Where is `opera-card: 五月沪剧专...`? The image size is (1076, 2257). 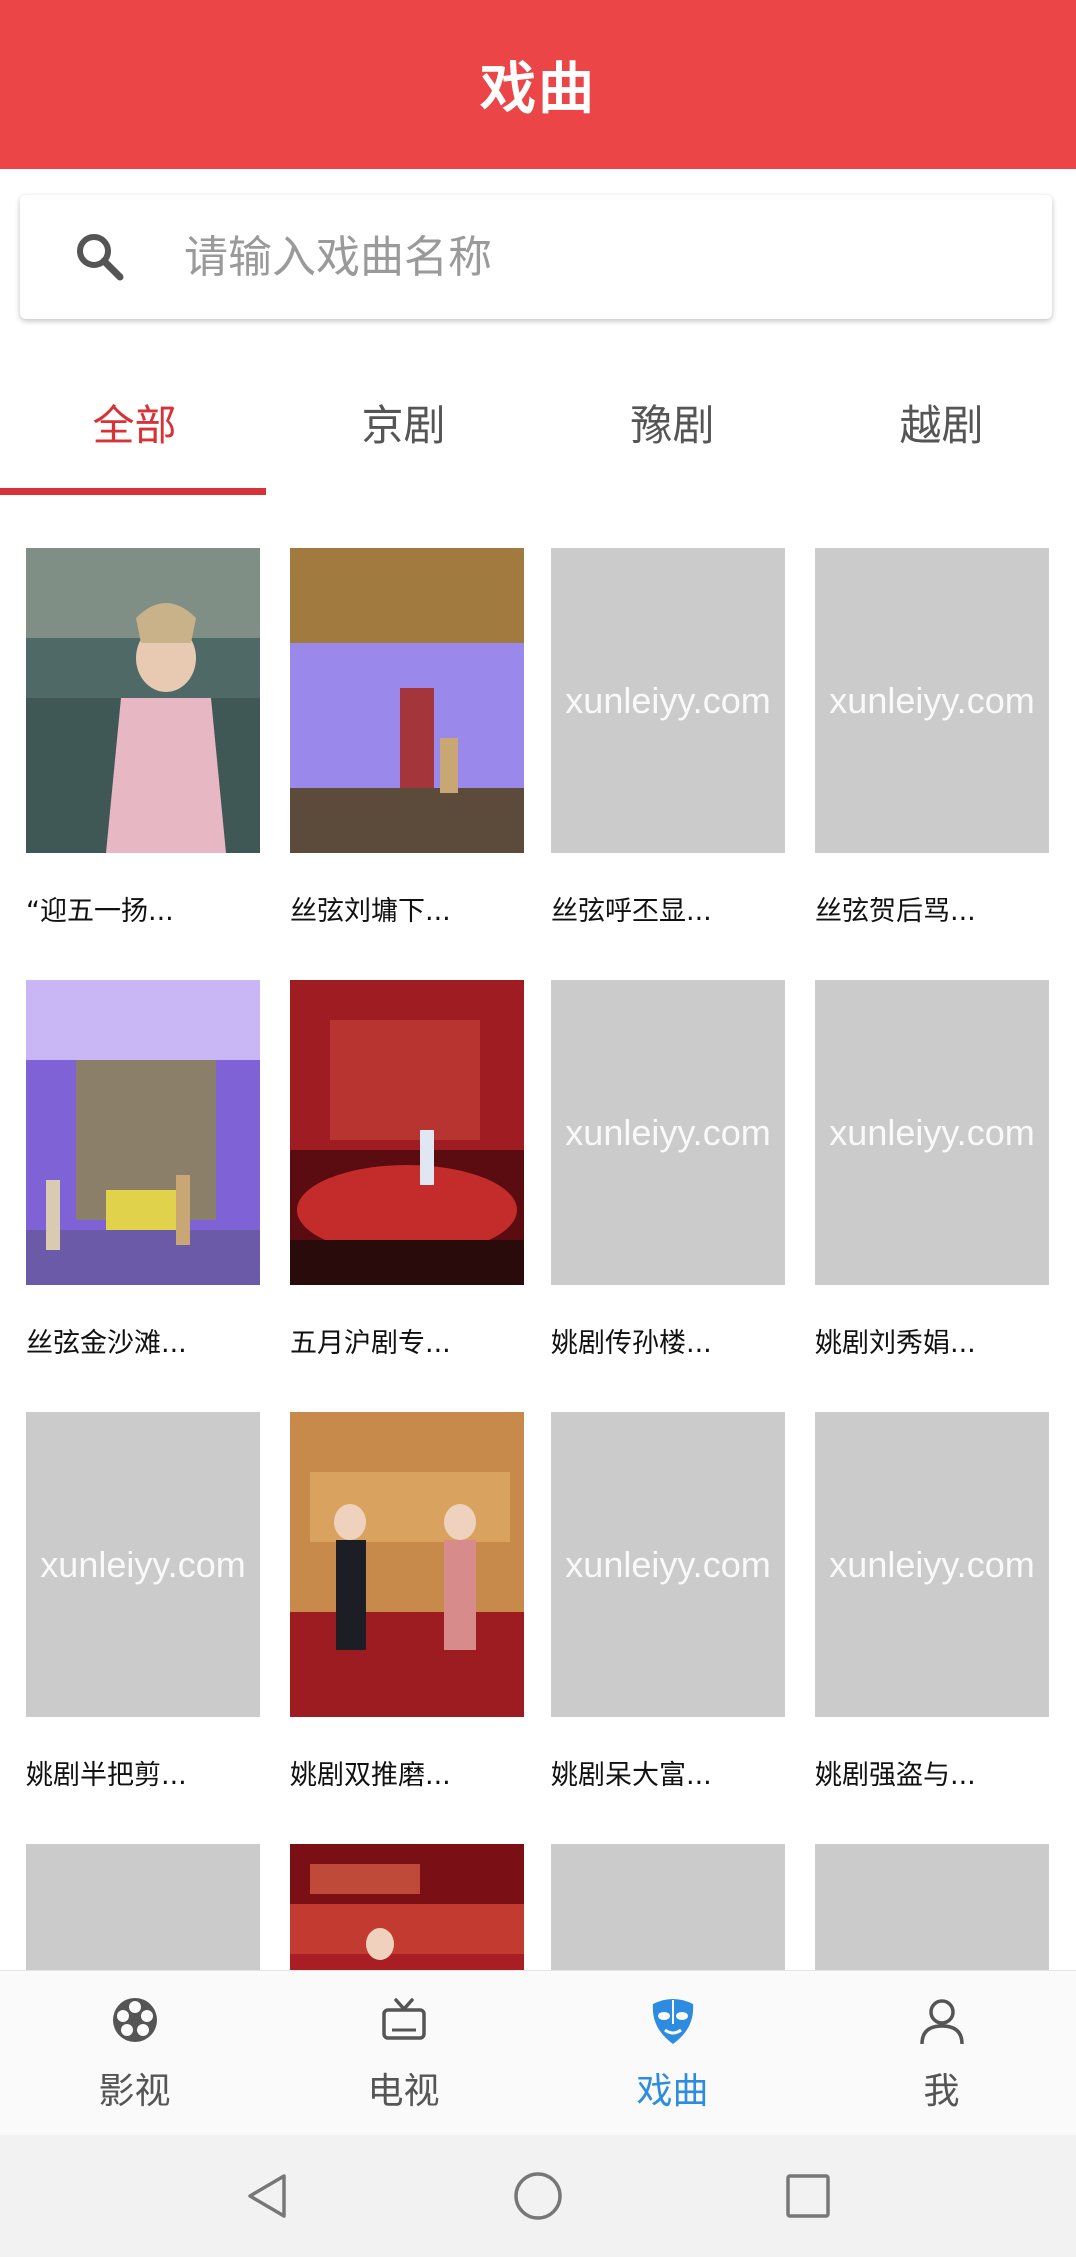
opera-card: 五月沪剧专... is located at coordinates (407, 1170).